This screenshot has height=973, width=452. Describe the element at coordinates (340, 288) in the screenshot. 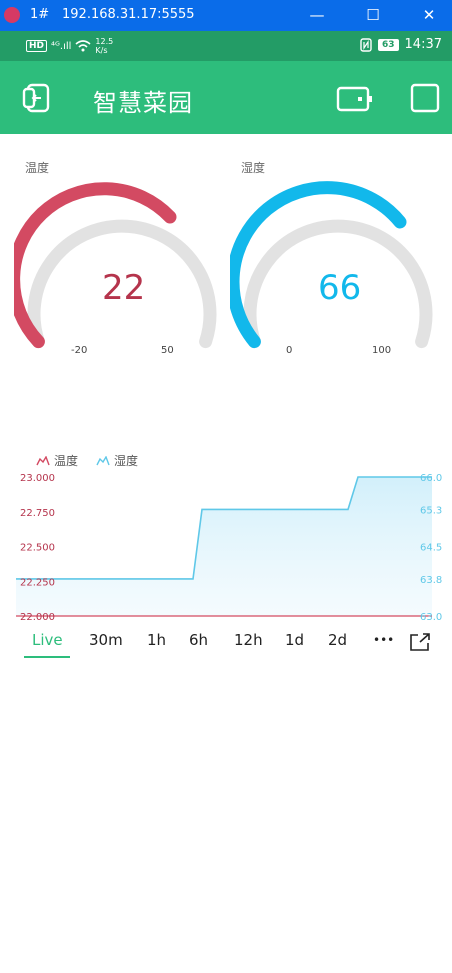

I see `humidity-value: 66` at that location.